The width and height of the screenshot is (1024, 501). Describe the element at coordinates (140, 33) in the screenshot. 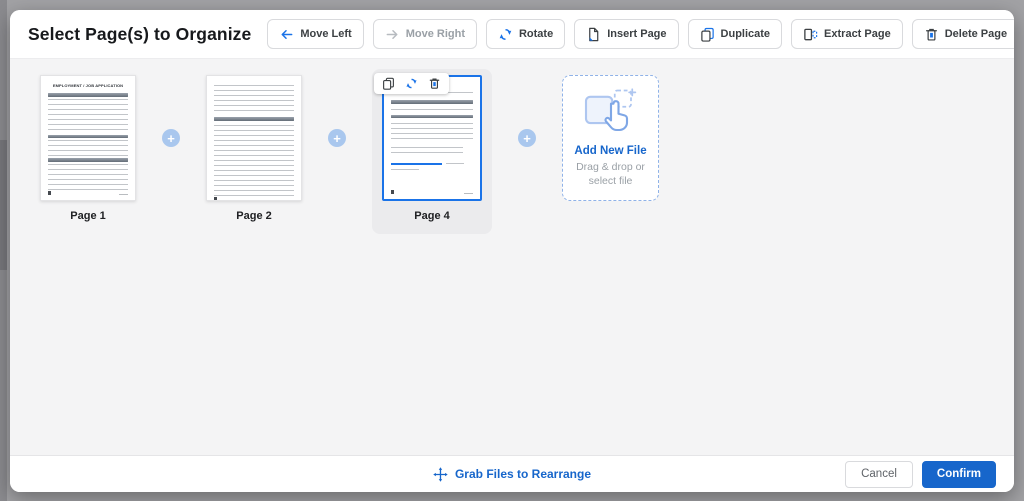

I see `modal-title: Select Page(s) to Organize` at that location.